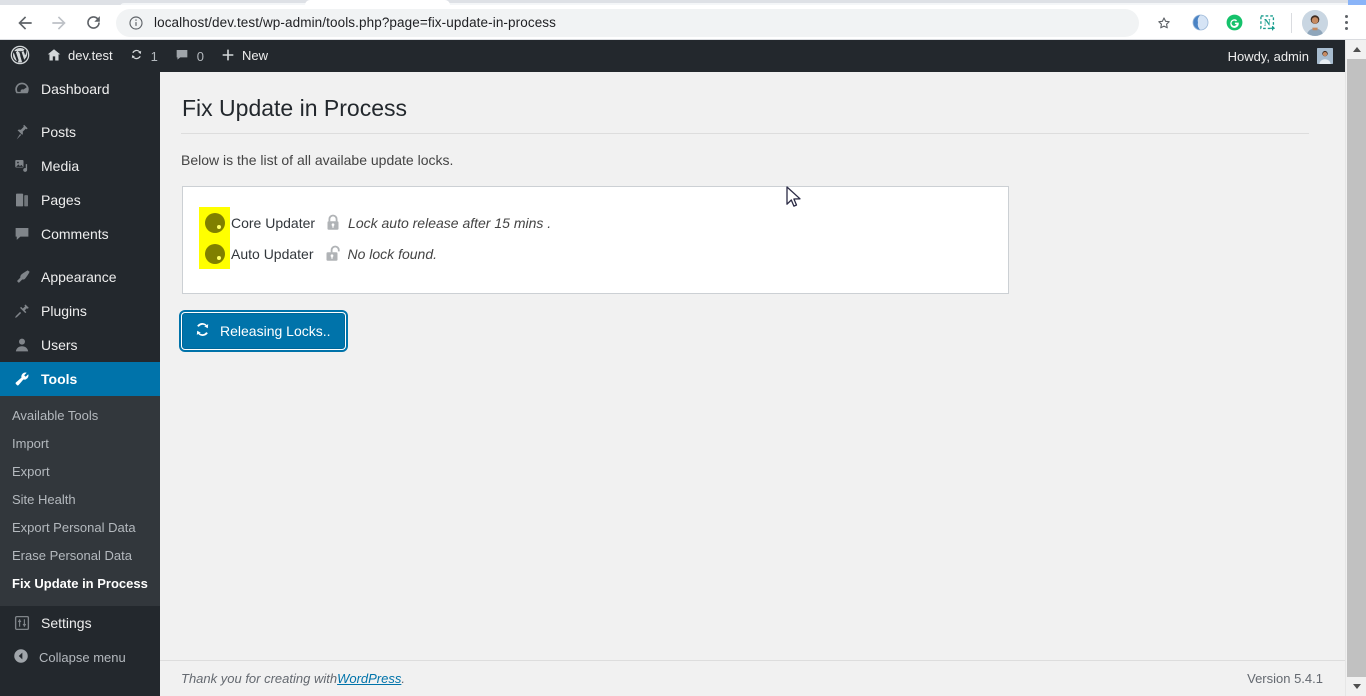 The image size is (1366, 696). I want to click on forward-arrow-icon, so click(59, 23).